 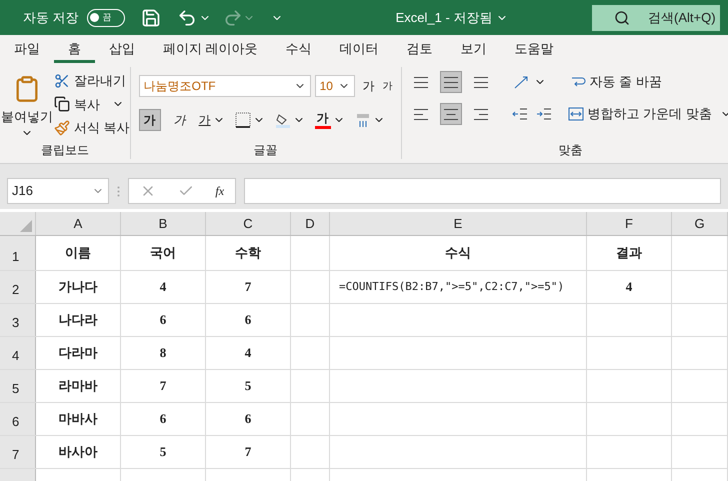 What do you see at coordinates (163, 353) in the screenshot?
I see `table-cell-text: 8` at bounding box center [163, 353].